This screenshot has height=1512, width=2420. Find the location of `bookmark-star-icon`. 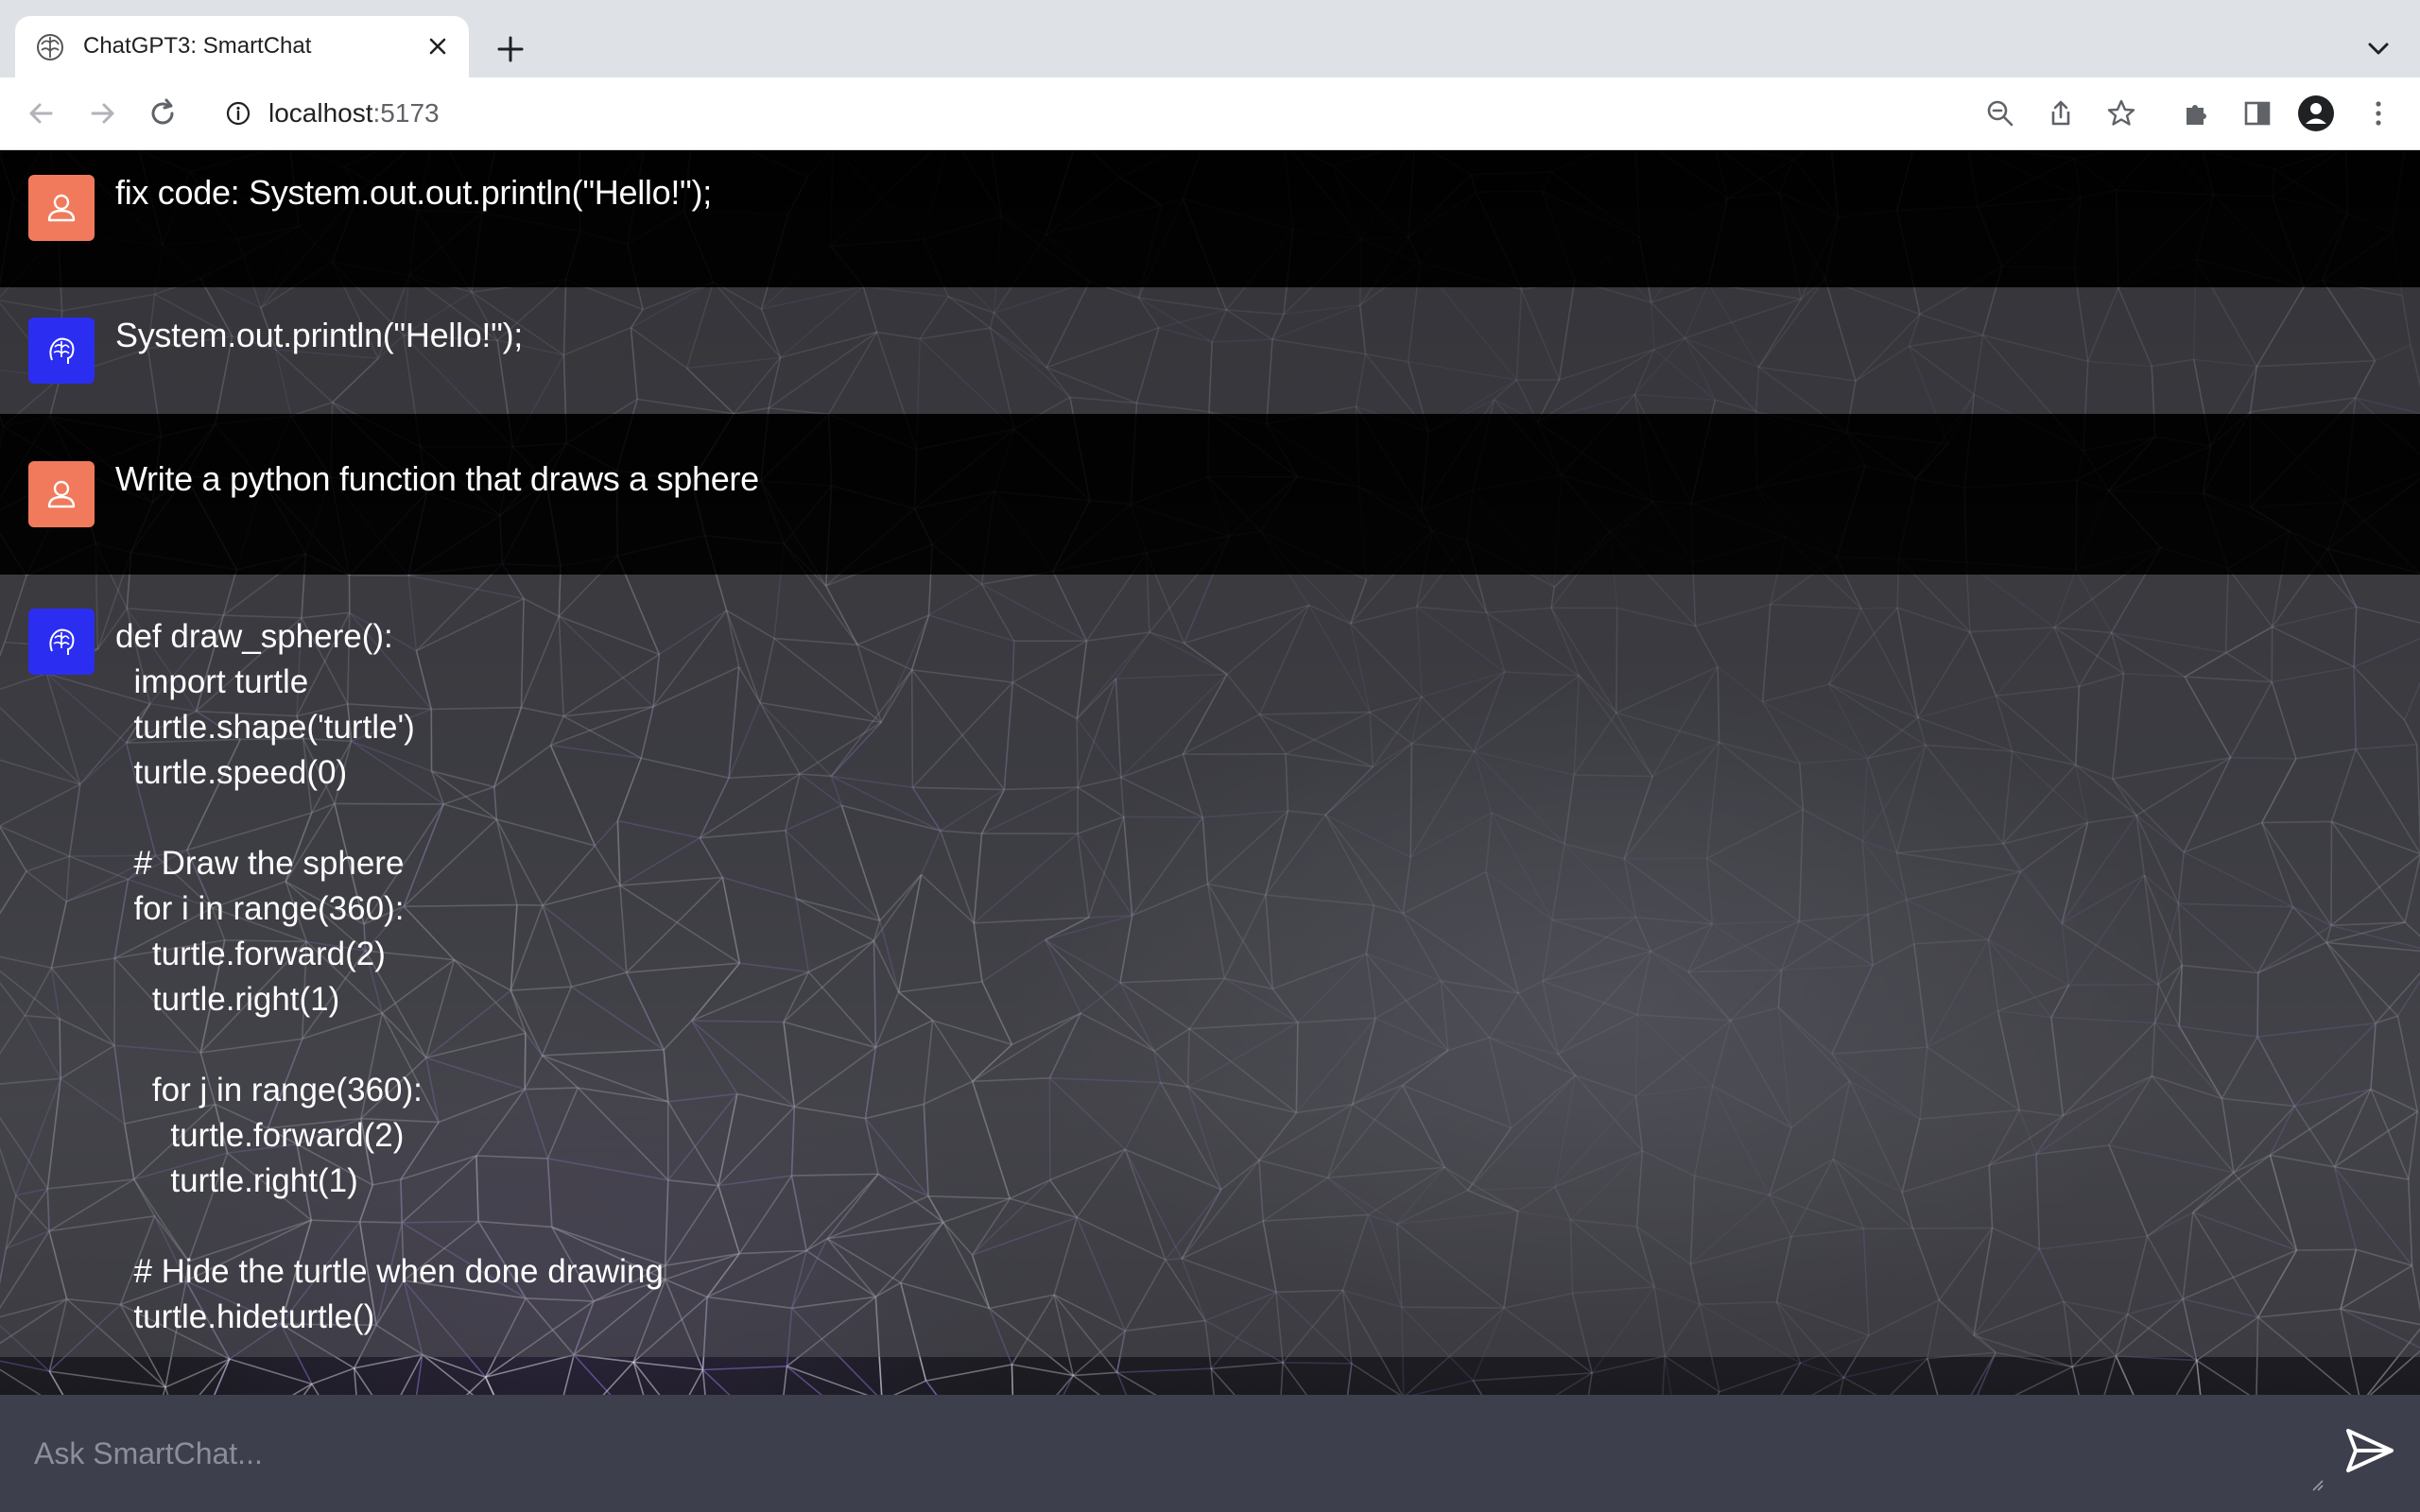

bookmark-star-icon is located at coordinates (2121, 113).